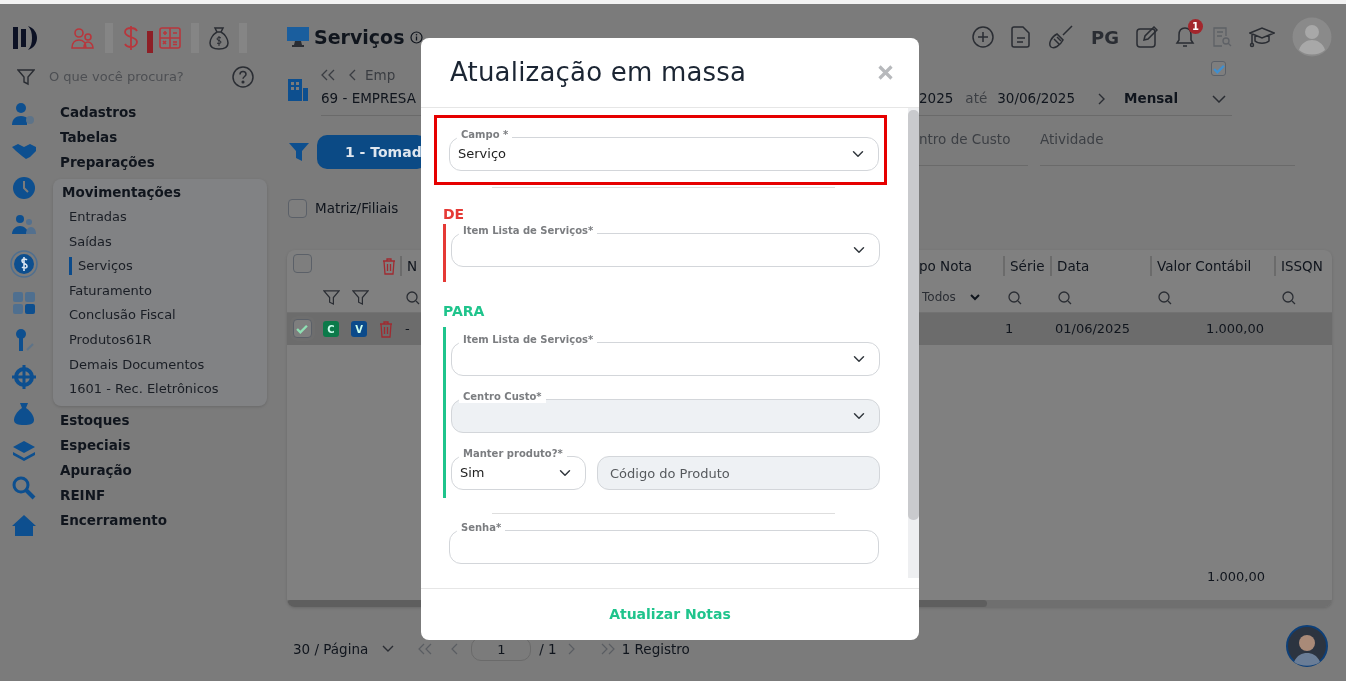 This screenshot has height=681, width=1346. I want to click on table-cell: 01/06/2025, so click(1092, 329).